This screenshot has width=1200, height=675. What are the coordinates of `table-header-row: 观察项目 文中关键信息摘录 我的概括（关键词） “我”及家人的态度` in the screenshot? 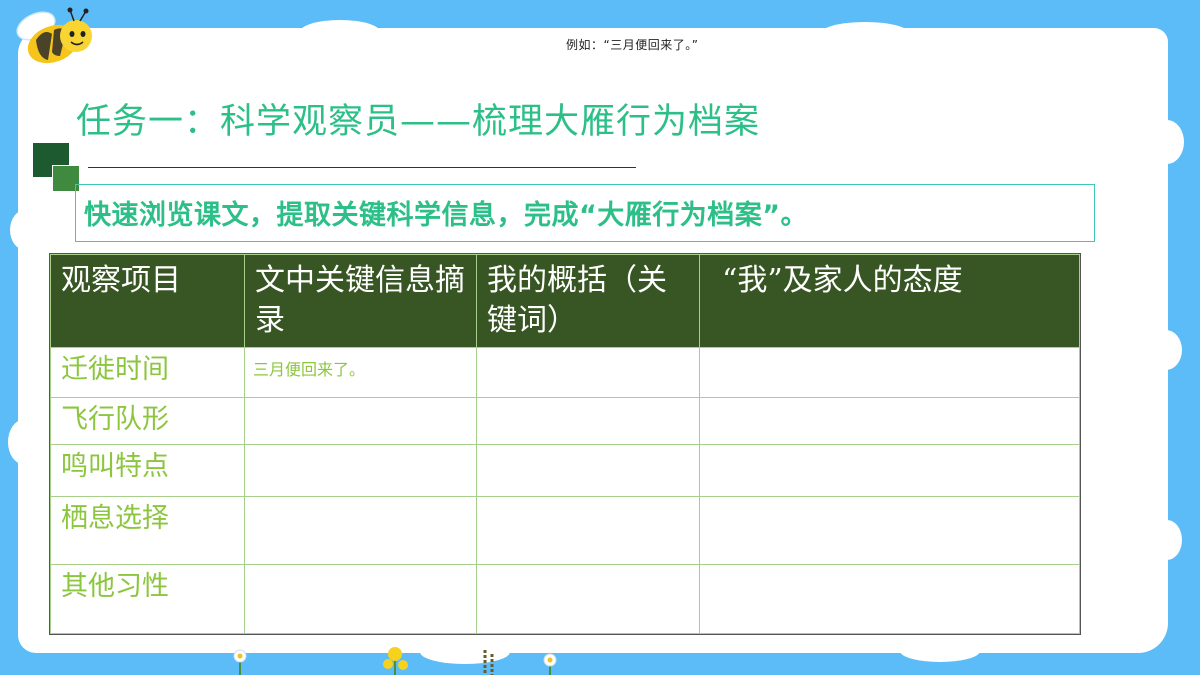 It's located at (565, 301).